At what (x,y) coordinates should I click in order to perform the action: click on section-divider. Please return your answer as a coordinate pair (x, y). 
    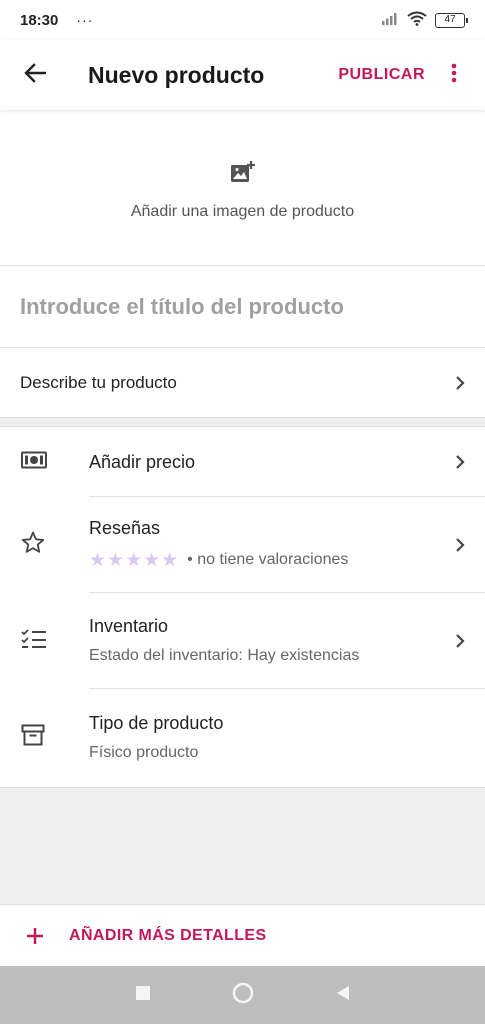
    Looking at the image, I should click on (242, 422).